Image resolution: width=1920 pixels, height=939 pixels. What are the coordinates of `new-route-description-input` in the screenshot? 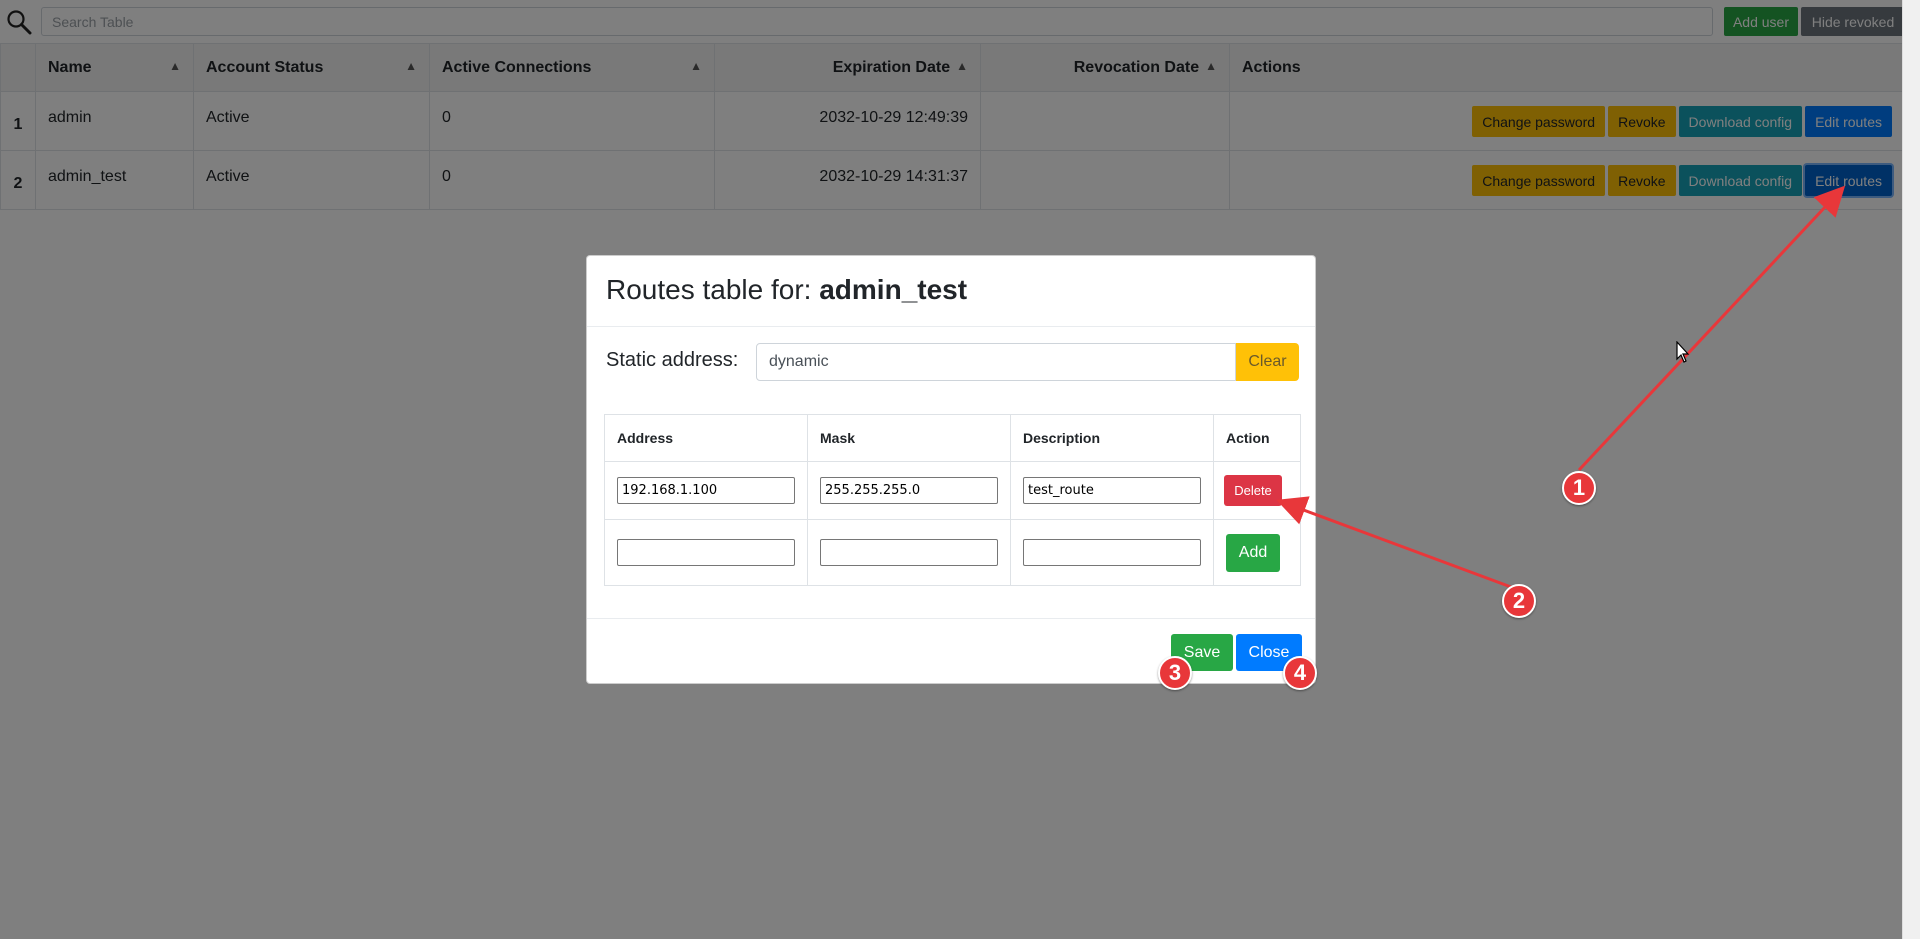 It's located at (1112, 552).